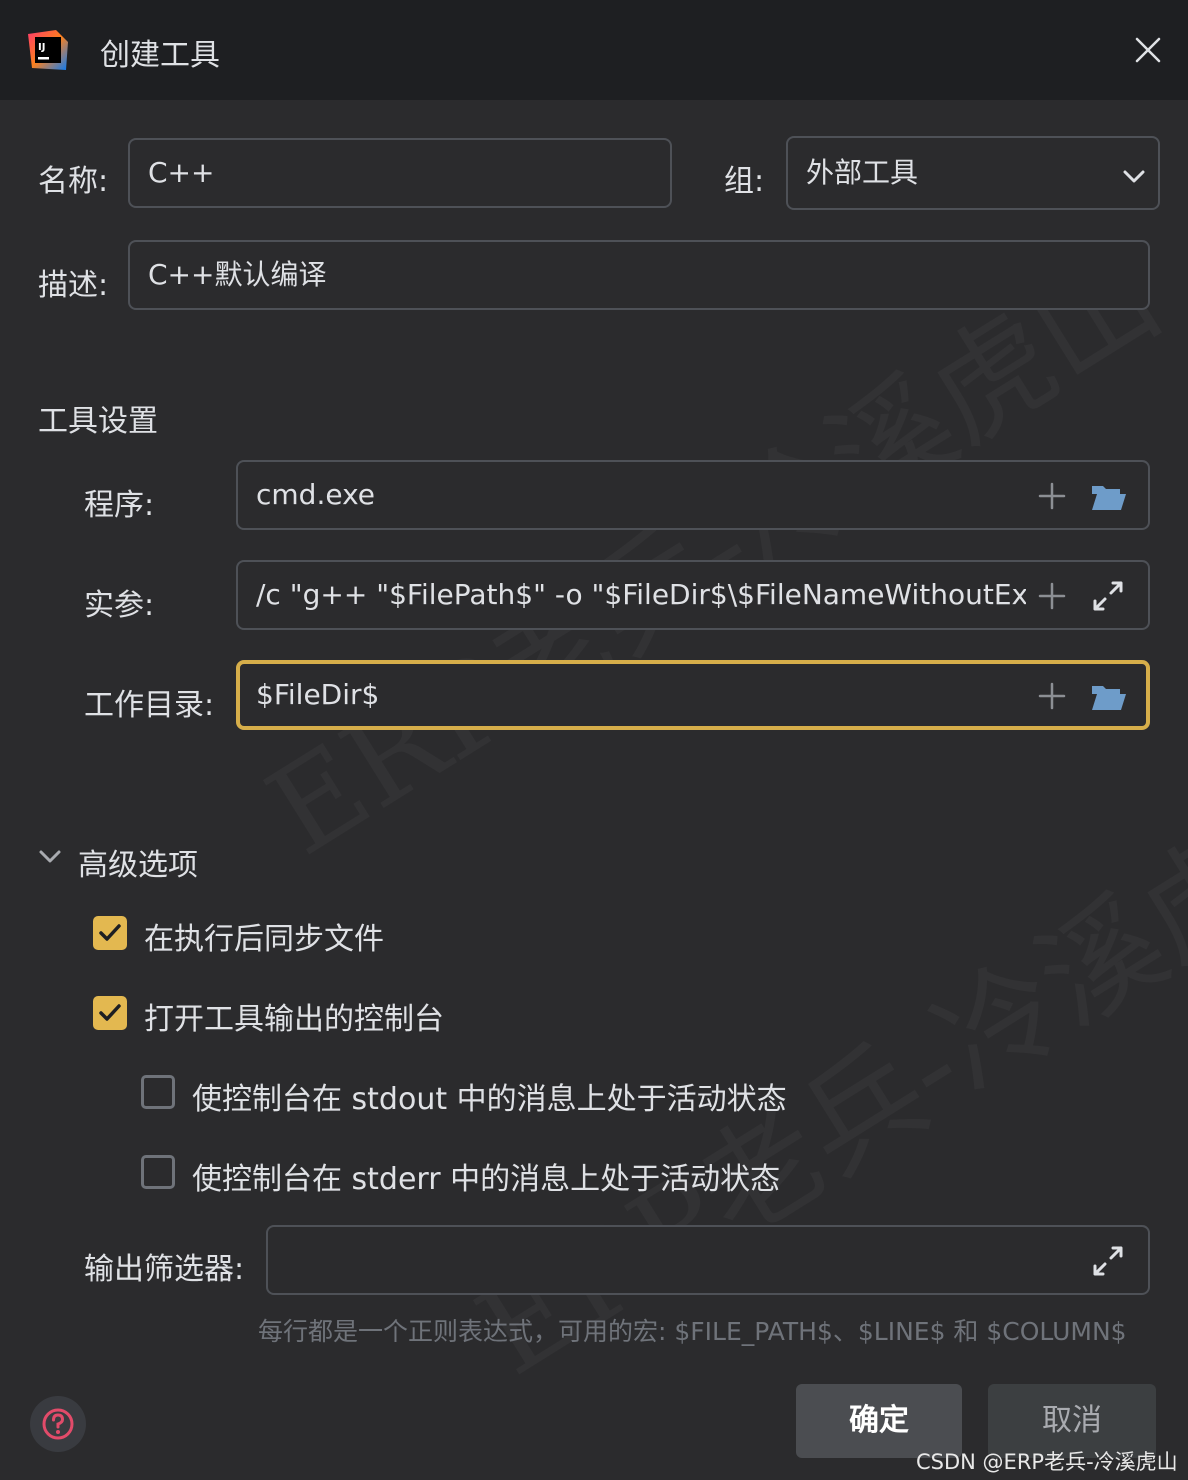 The image size is (1188, 1480). I want to click on arguments-label: 实参:, so click(119, 605).